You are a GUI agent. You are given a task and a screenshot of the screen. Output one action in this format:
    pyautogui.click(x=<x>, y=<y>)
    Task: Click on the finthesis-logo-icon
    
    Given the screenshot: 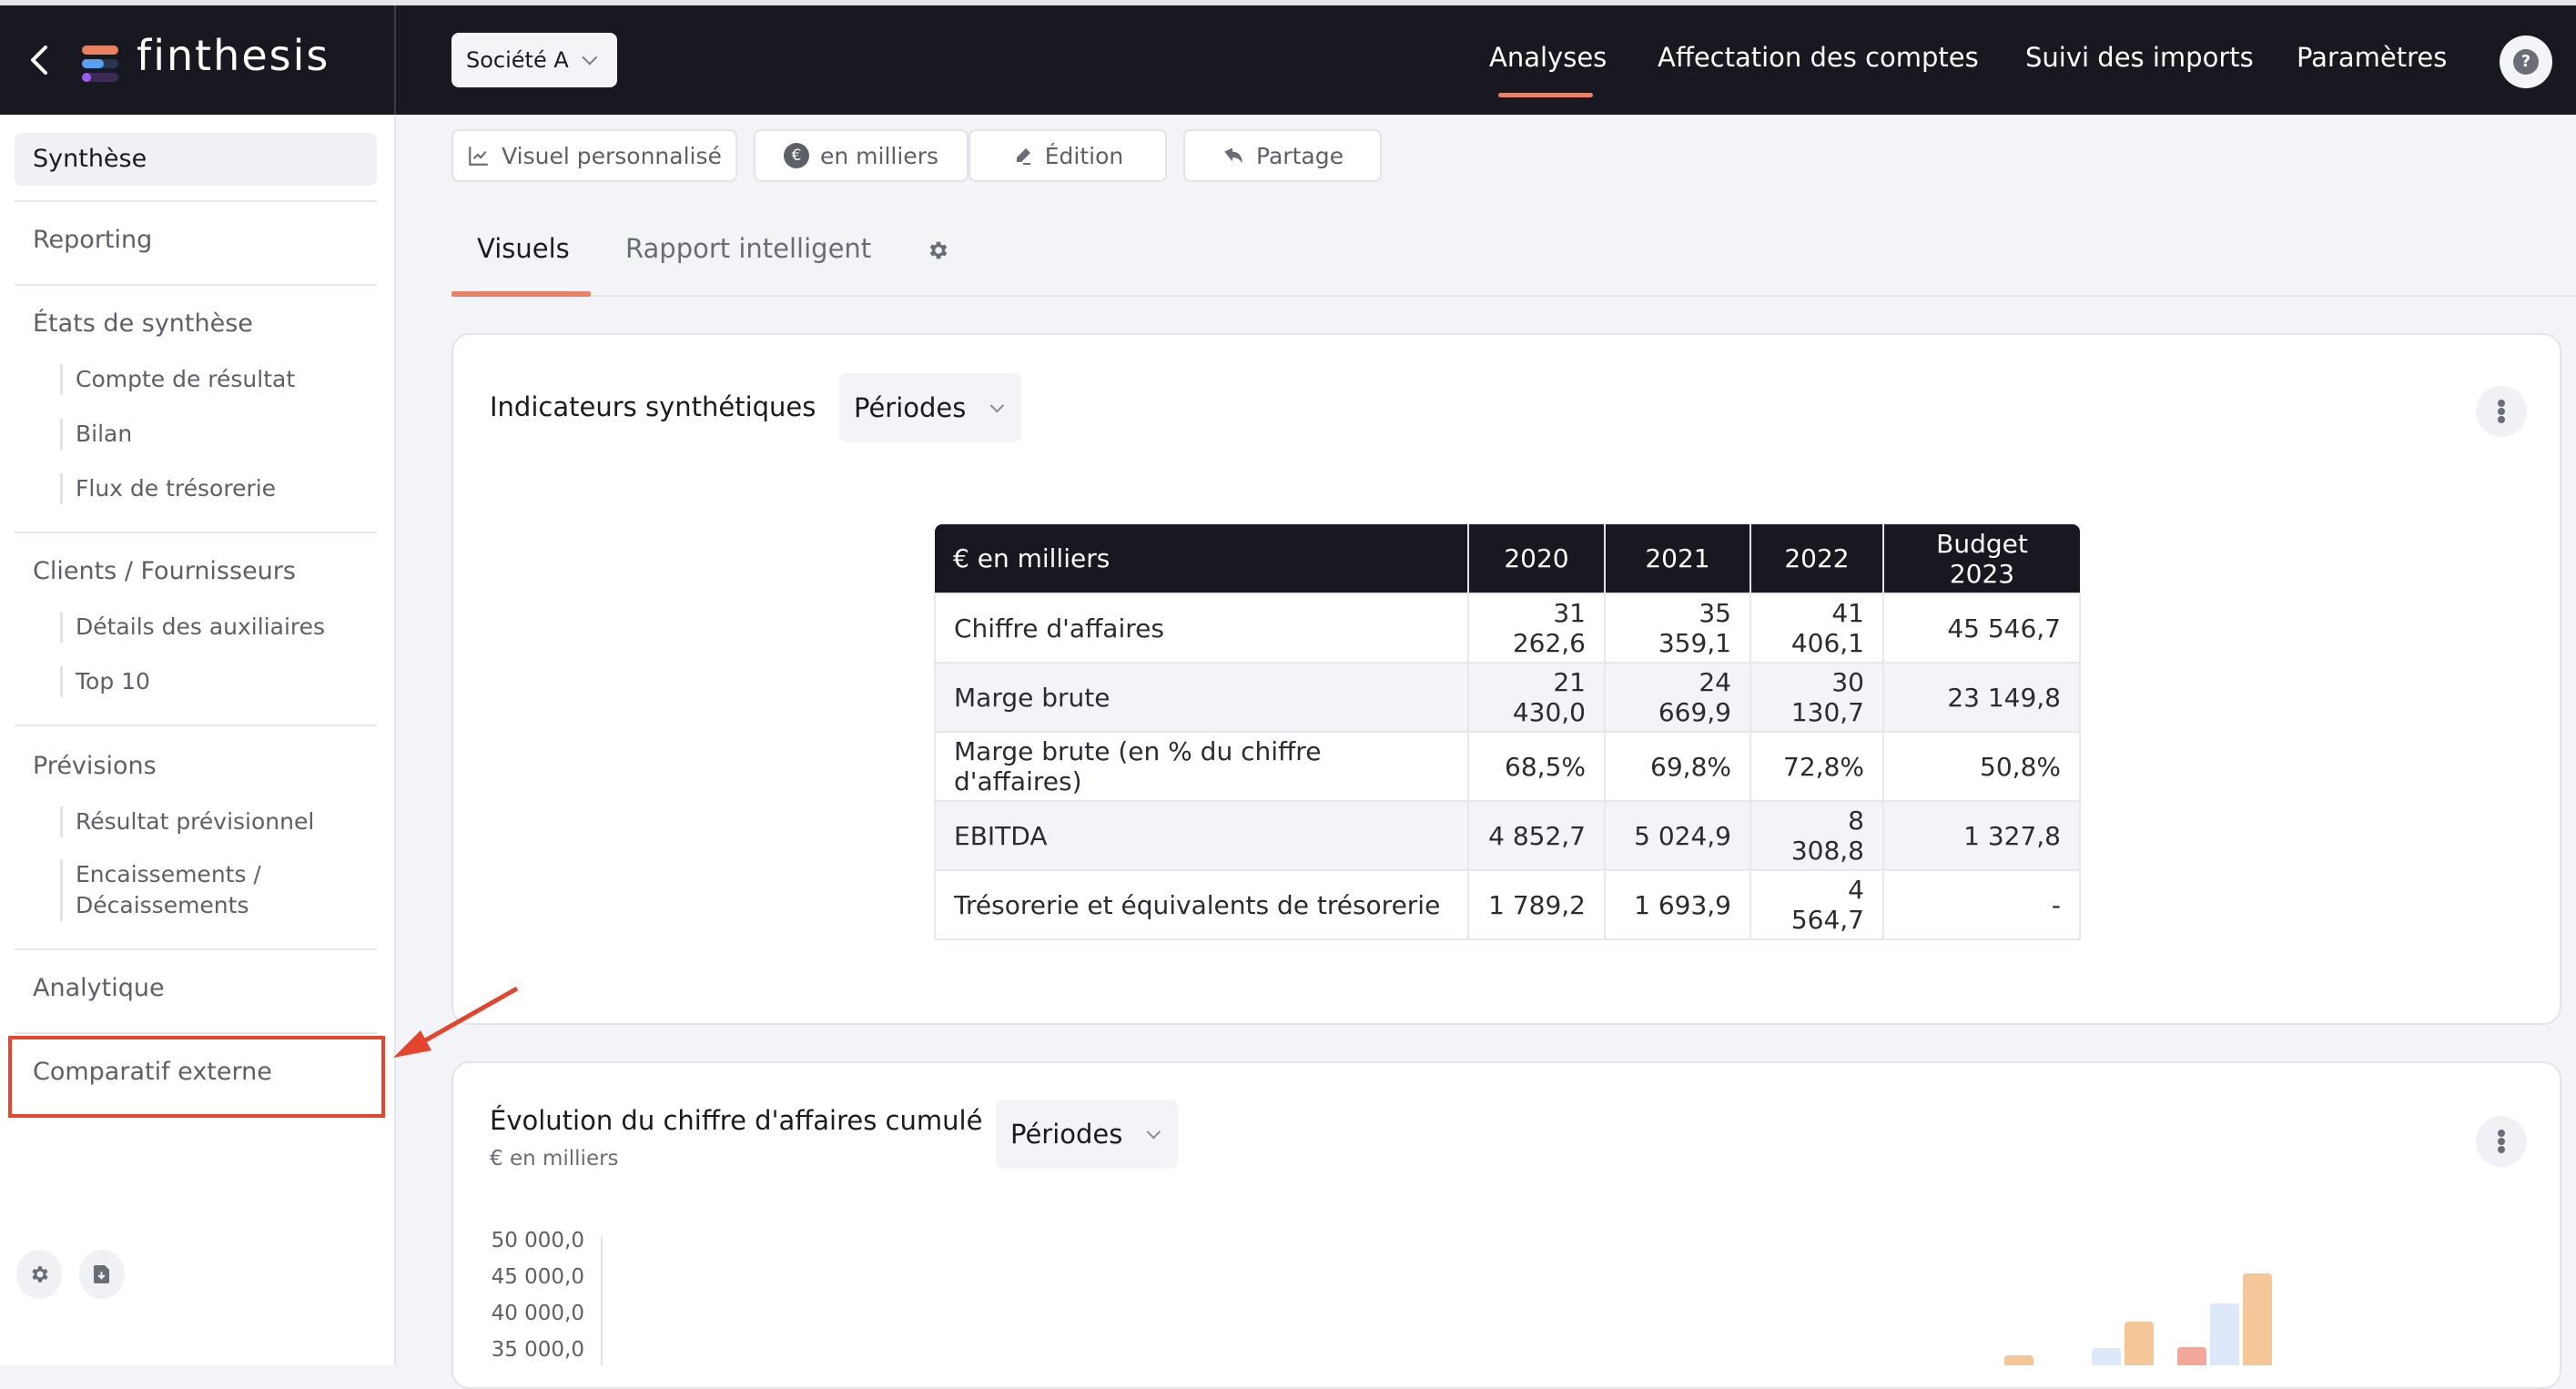 What is the action you would take?
    pyautogui.click(x=101, y=64)
    